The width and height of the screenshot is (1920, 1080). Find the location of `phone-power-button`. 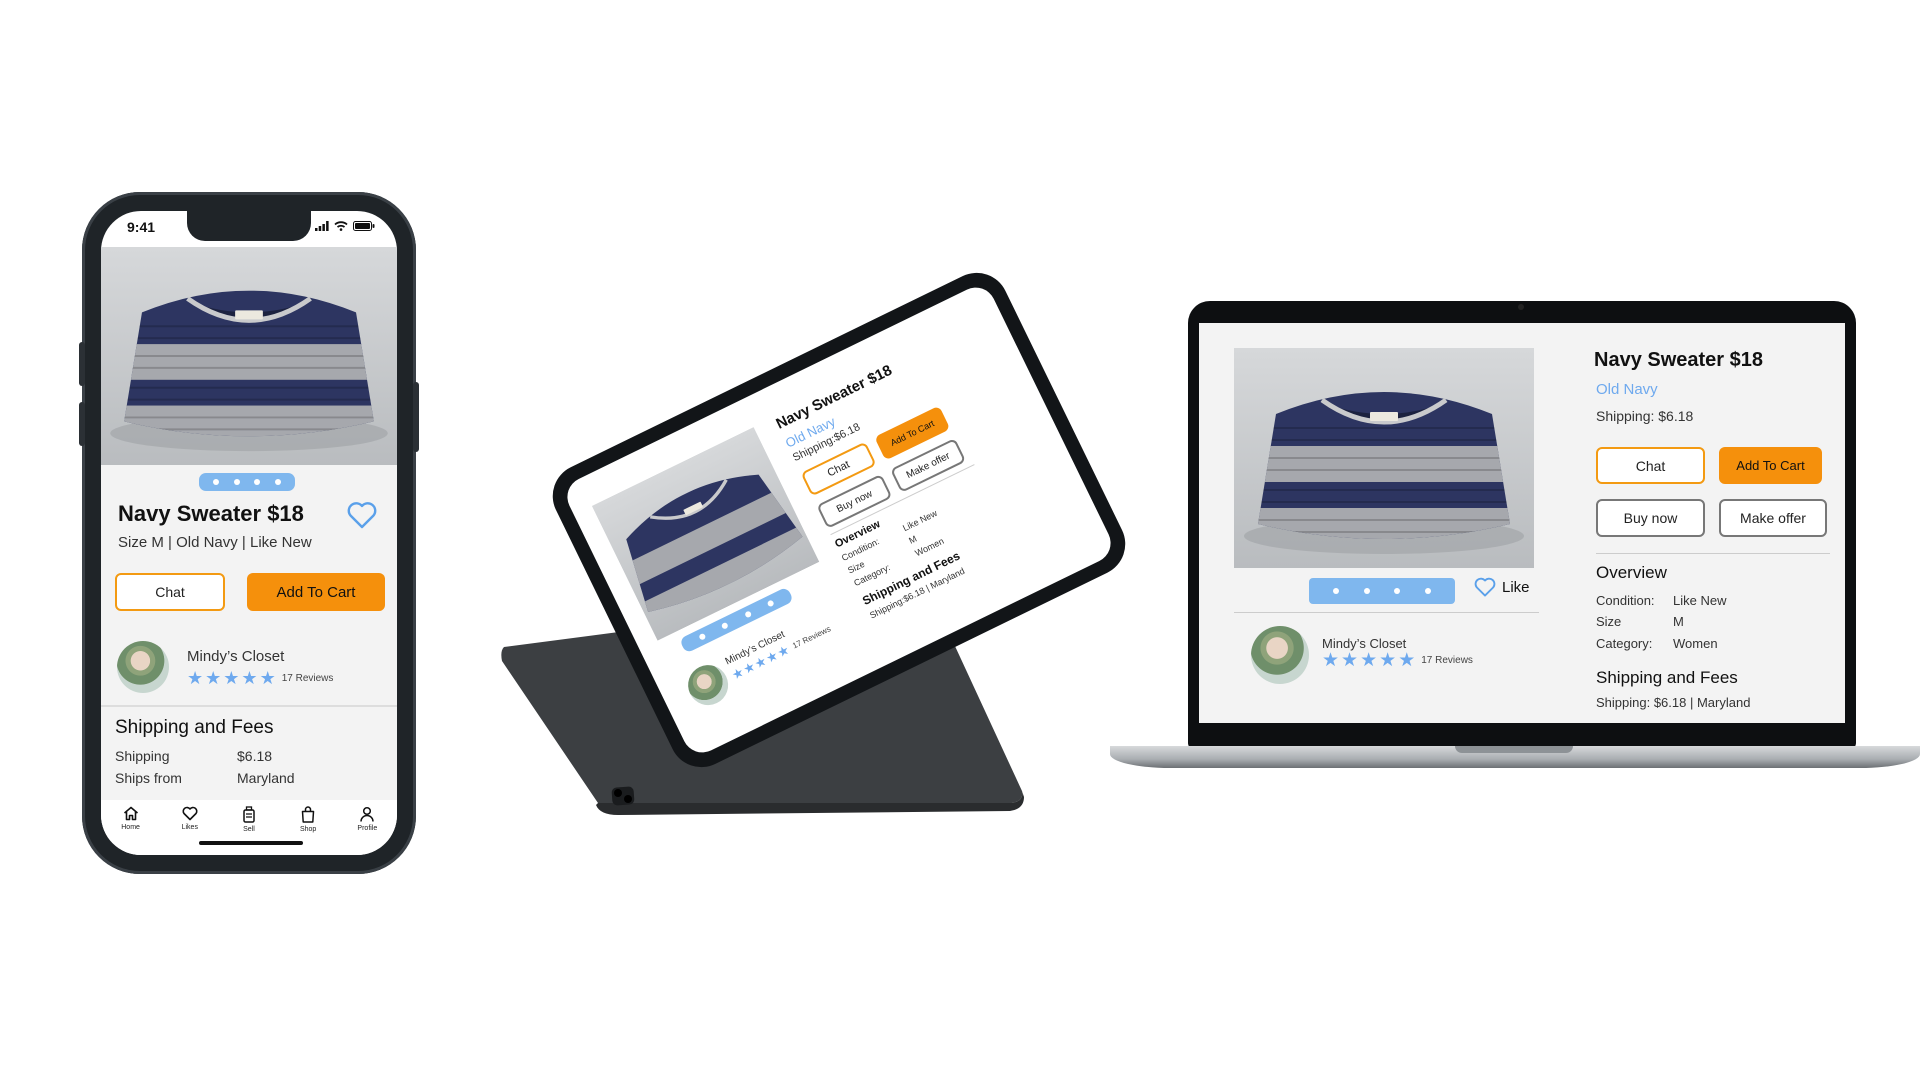

phone-power-button is located at coordinates (416, 417).